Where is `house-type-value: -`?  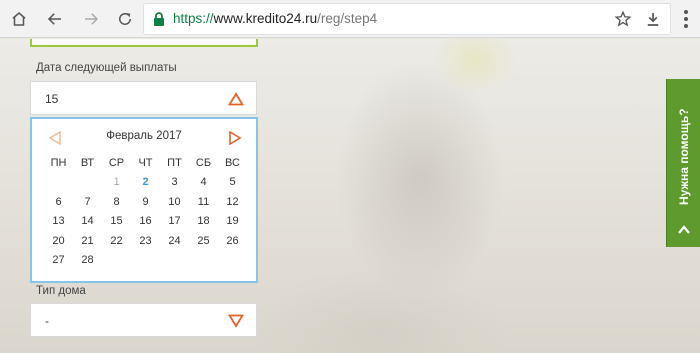 house-type-value: - is located at coordinates (47, 321).